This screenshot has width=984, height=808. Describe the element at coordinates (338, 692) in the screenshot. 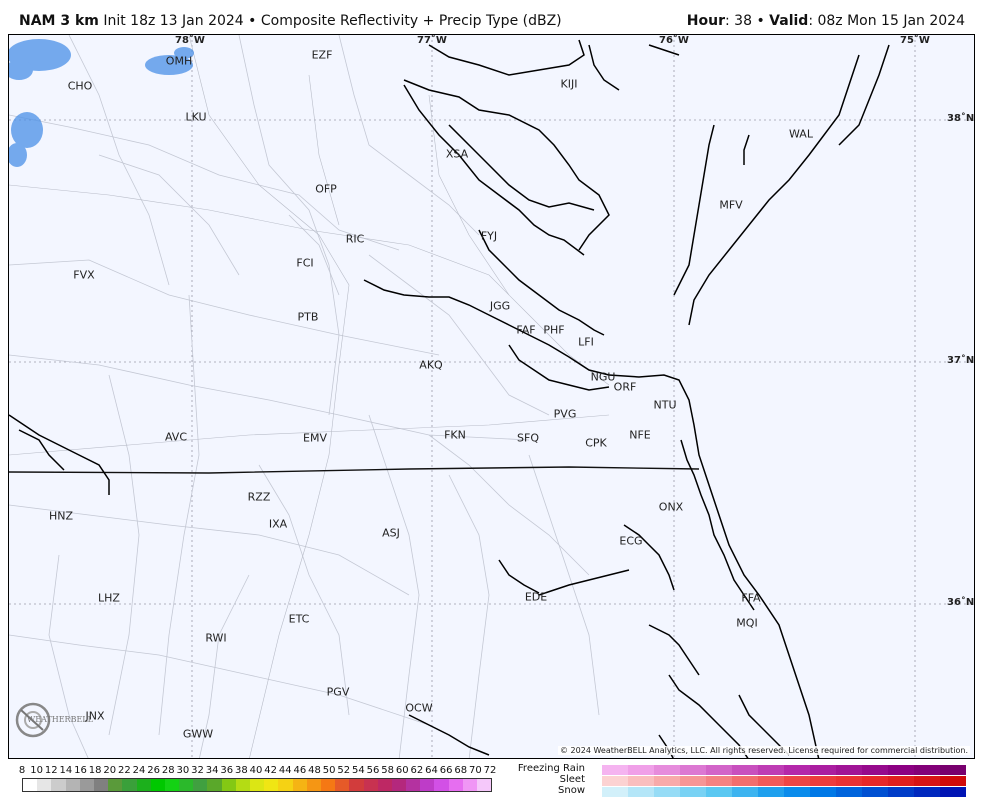

I see `station-label: PGV` at that location.